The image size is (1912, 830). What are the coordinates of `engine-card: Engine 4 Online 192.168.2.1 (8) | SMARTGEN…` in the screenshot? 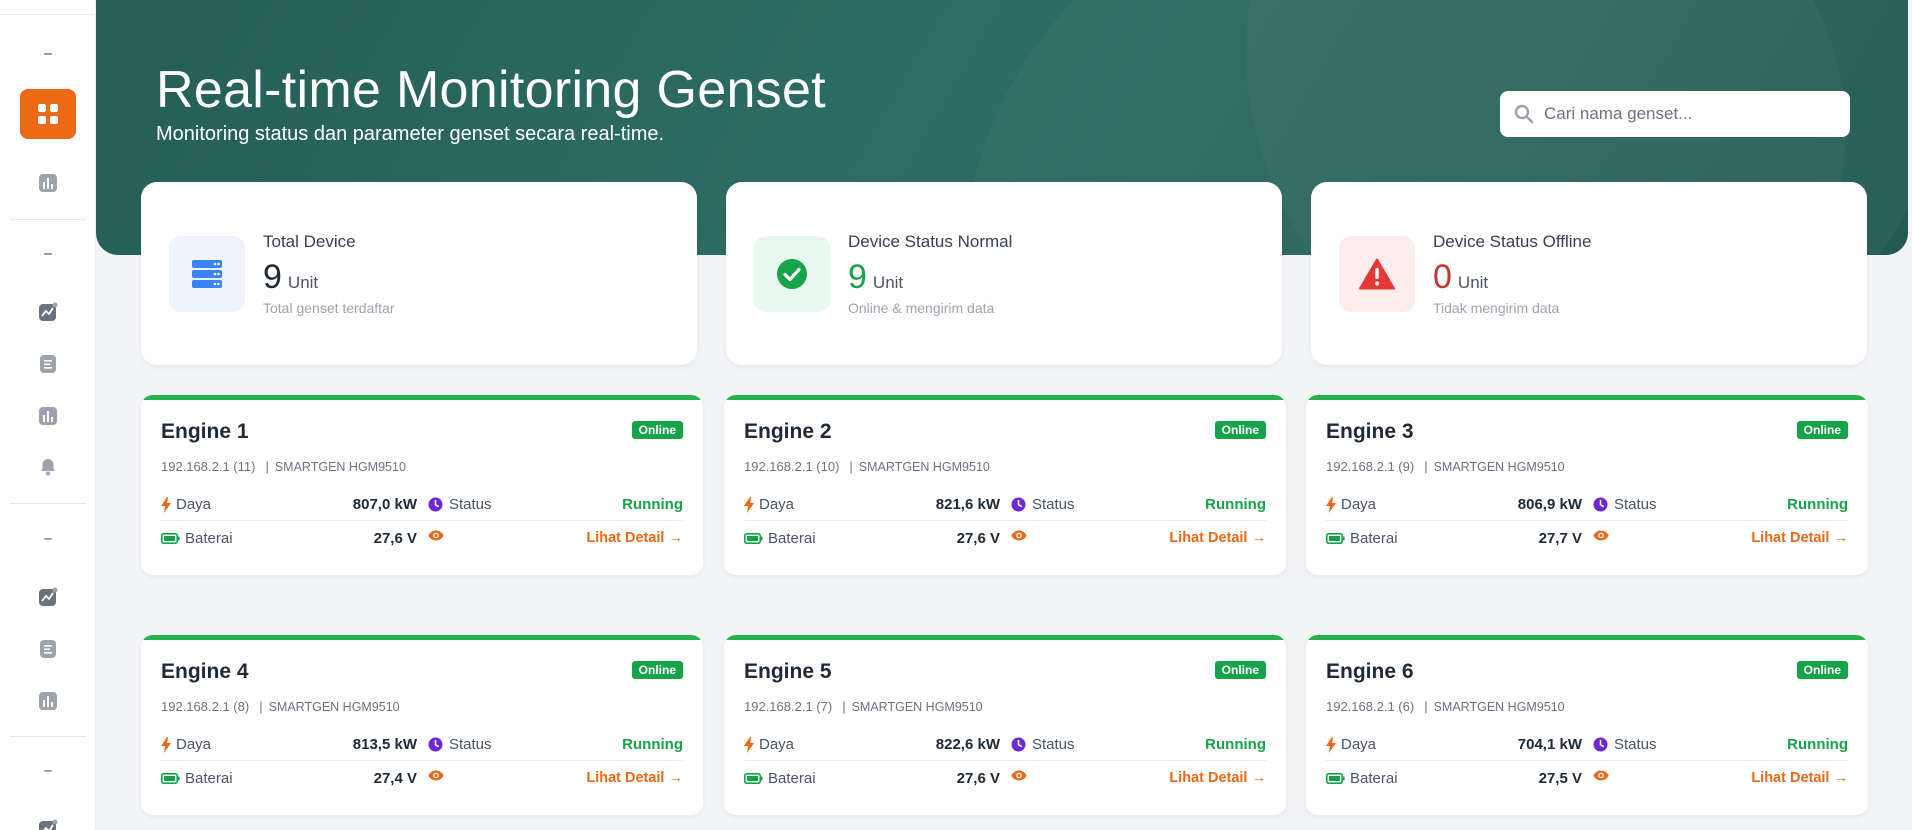 It's located at (422, 725).